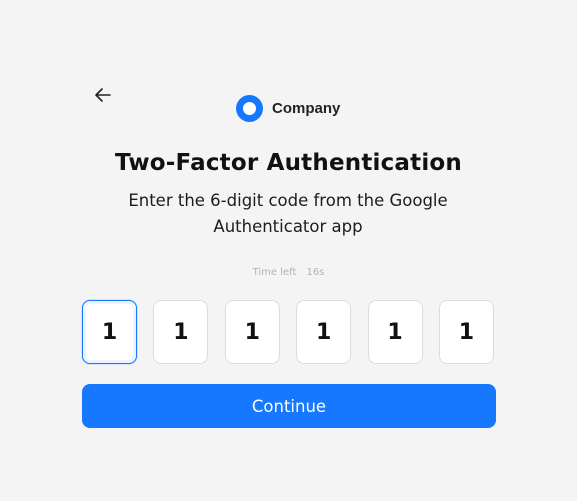  Describe the element at coordinates (288, 163) in the screenshot. I see `page-title: Two-Factor Authentication` at that location.